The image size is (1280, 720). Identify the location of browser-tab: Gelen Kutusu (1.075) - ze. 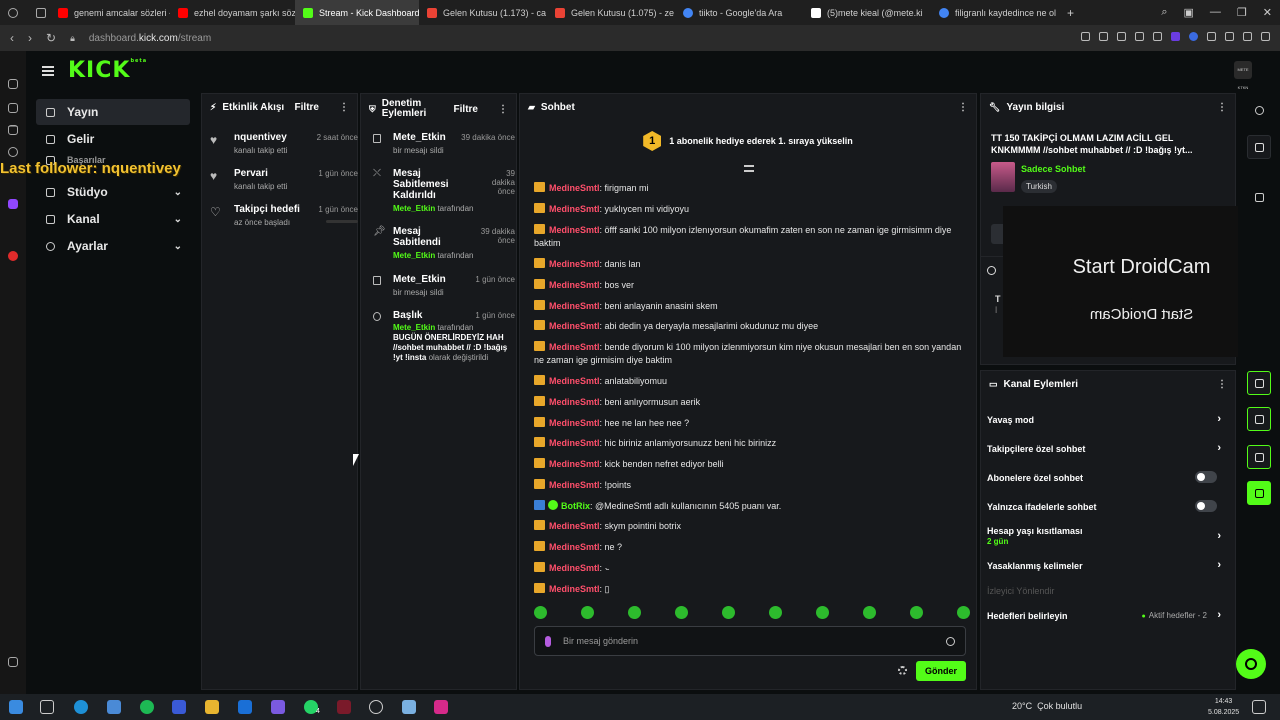
(611, 12).